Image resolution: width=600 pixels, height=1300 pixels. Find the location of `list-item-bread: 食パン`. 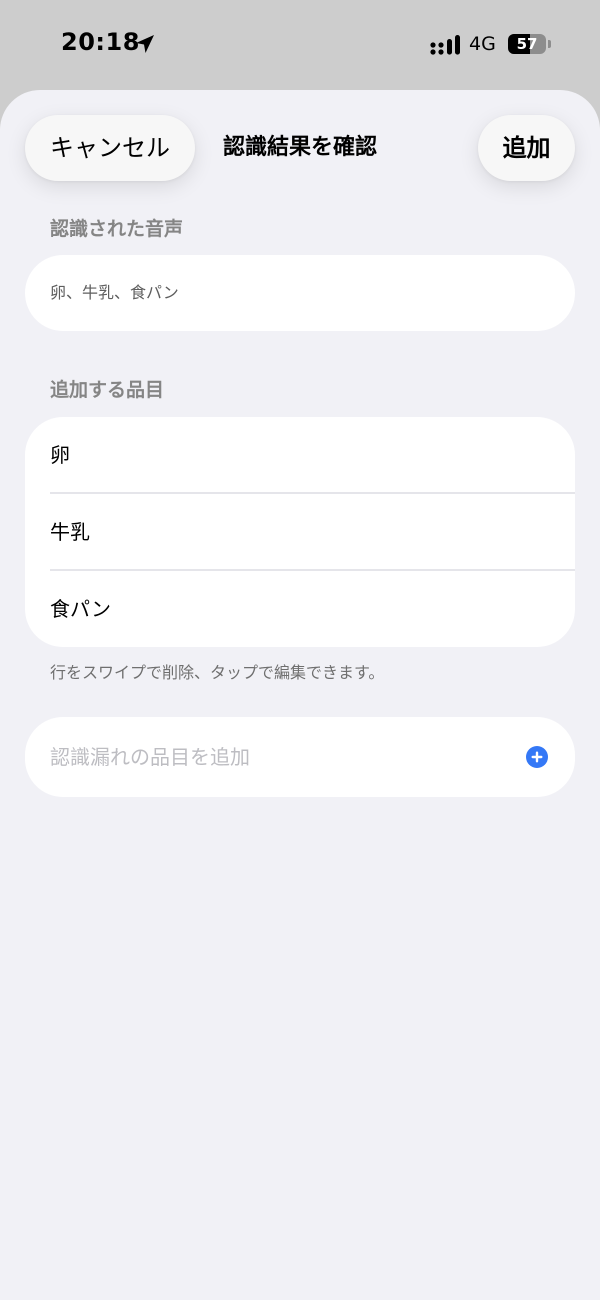

list-item-bread: 食パン is located at coordinates (300, 609).